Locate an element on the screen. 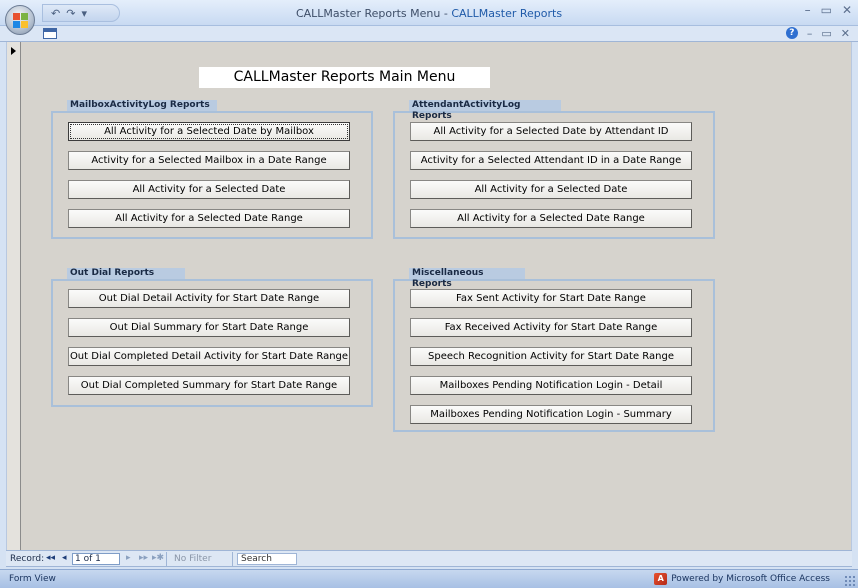 The width and height of the screenshot is (858, 588). mailbox-all-selected-date-button: All Activity for a Selected Date is located at coordinates (209, 189).